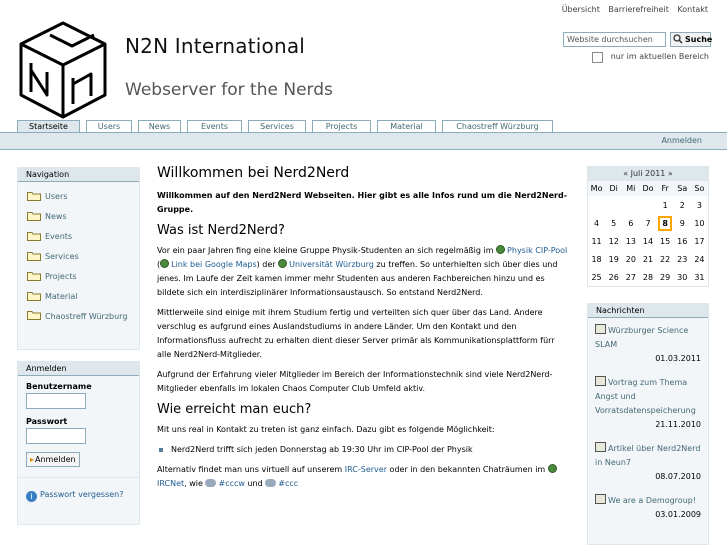  I want to click on calendar-day: 21, so click(647, 259).